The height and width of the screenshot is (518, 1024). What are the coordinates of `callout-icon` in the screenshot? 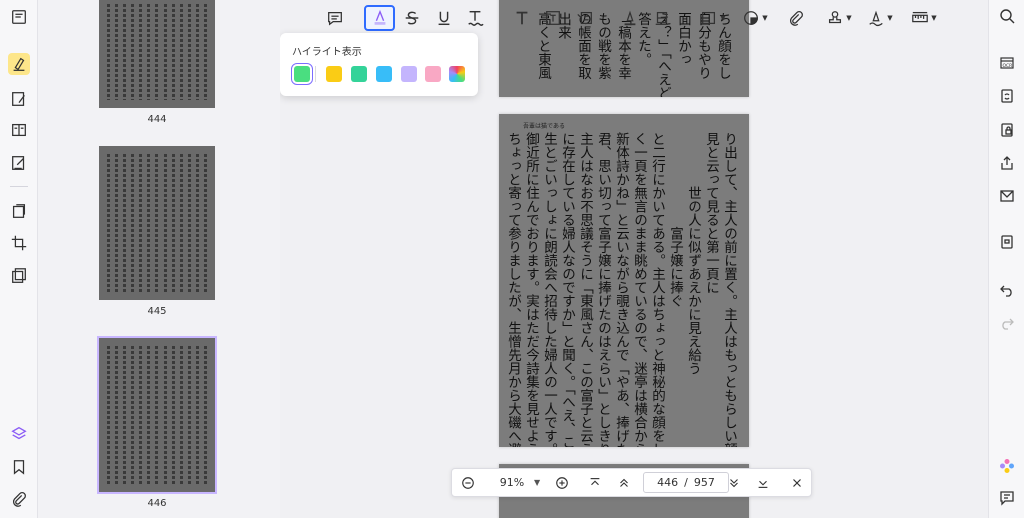 It's located at (585, 18).